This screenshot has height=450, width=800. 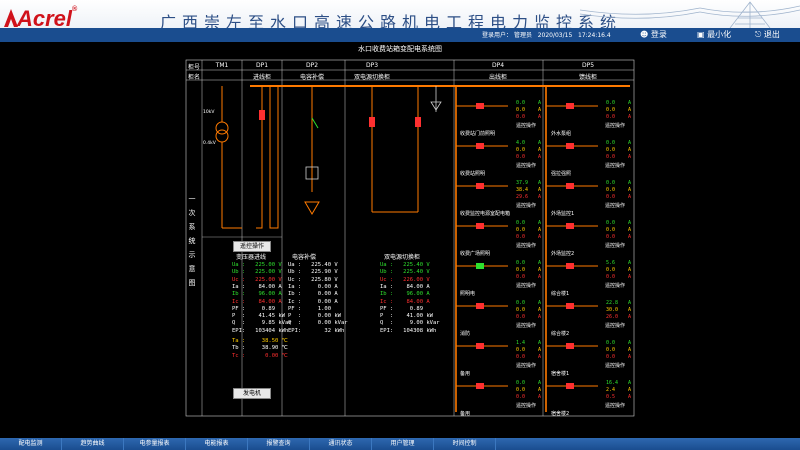 What do you see at coordinates (192, 227) in the screenshot?
I see `side-char: 系` at bounding box center [192, 227].